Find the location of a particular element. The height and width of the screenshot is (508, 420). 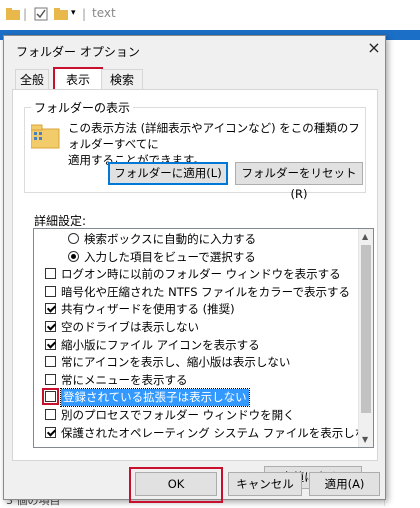

advanced-settings-label: 詳細設定: is located at coordinates (60, 221).